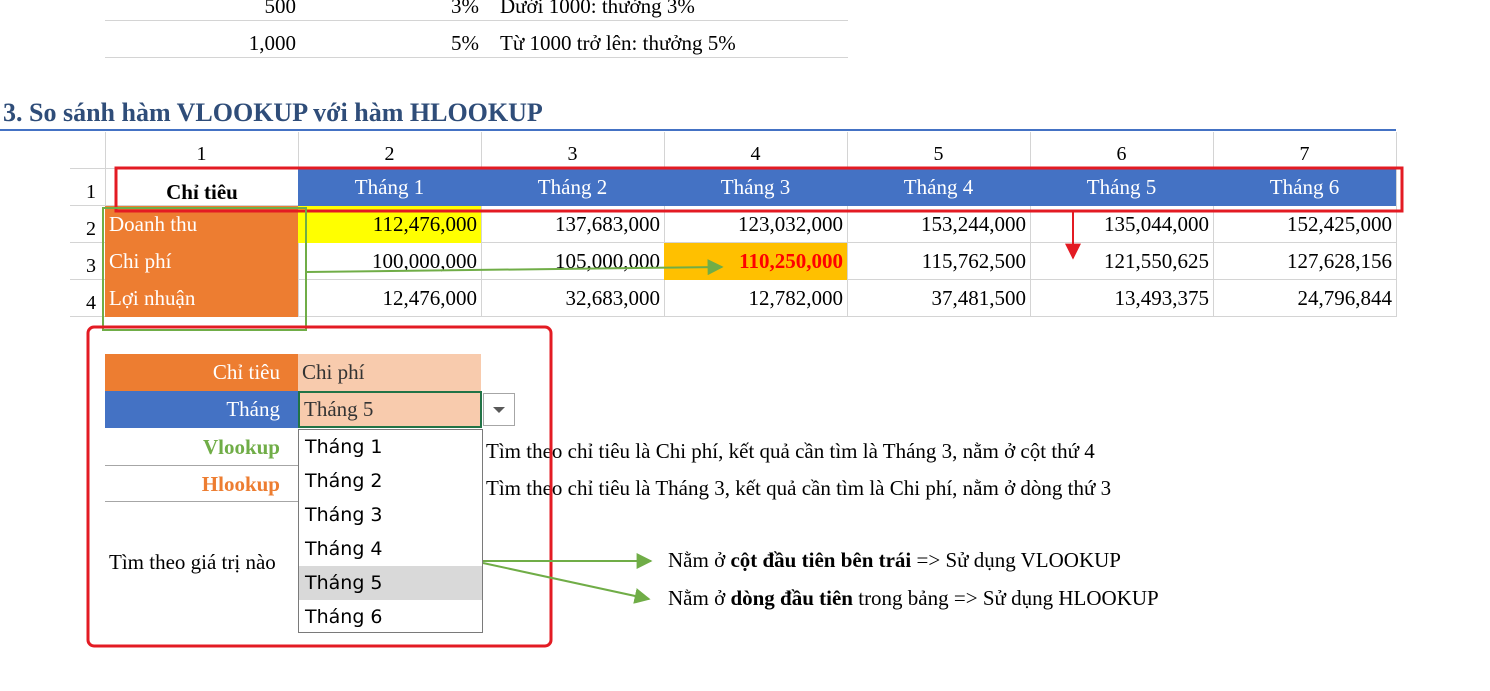  What do you see at coordinates (759, 189) in the screenshot?
I see `annotation-red-header-box` at bounding box center [759, 189].